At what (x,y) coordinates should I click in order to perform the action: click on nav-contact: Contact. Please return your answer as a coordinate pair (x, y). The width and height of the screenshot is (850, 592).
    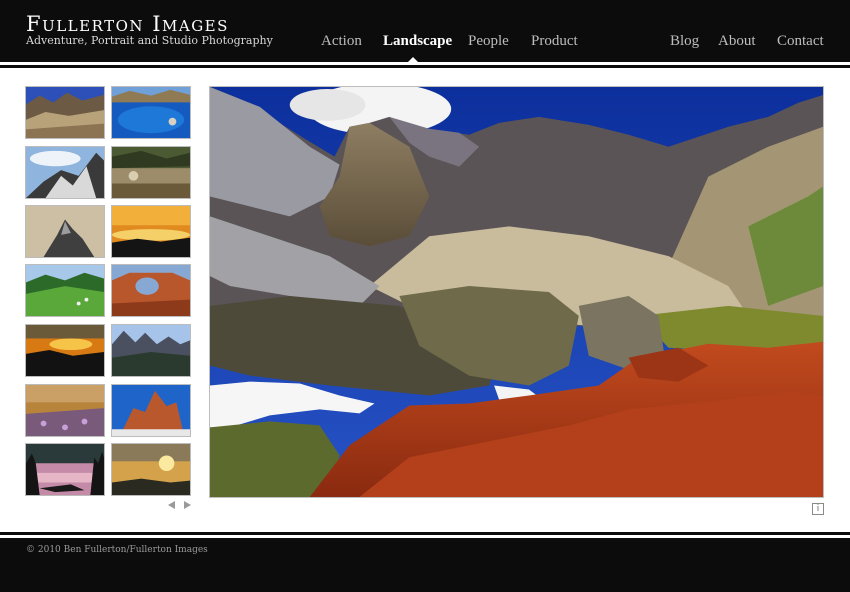
    Looking at the image, I should click on (800, 41).